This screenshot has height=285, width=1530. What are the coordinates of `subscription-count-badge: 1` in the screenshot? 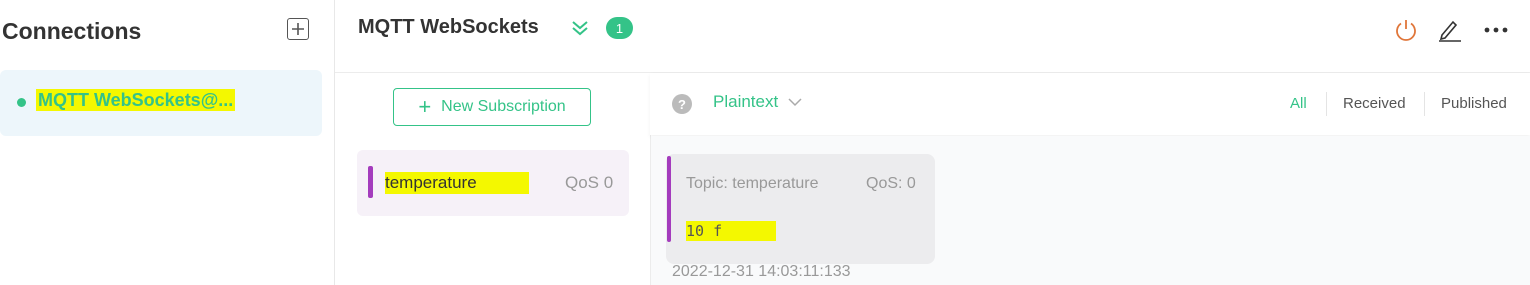 It's located at (619, 28).